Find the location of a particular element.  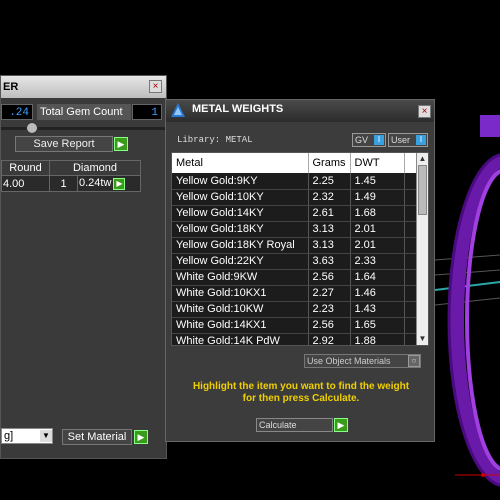

column-header: Diamond is located at coordinates (95, 168).